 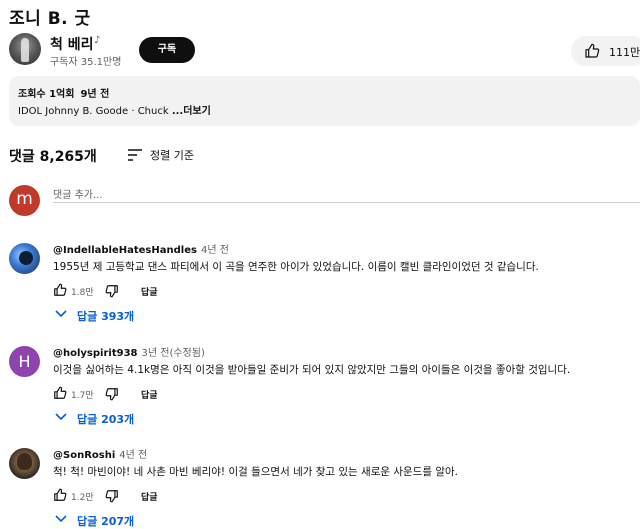 What do you see at coordinates (84, 455) in the screenshot?
I see `comment-author: @SonRoshi` at bounding box center [84, 455].